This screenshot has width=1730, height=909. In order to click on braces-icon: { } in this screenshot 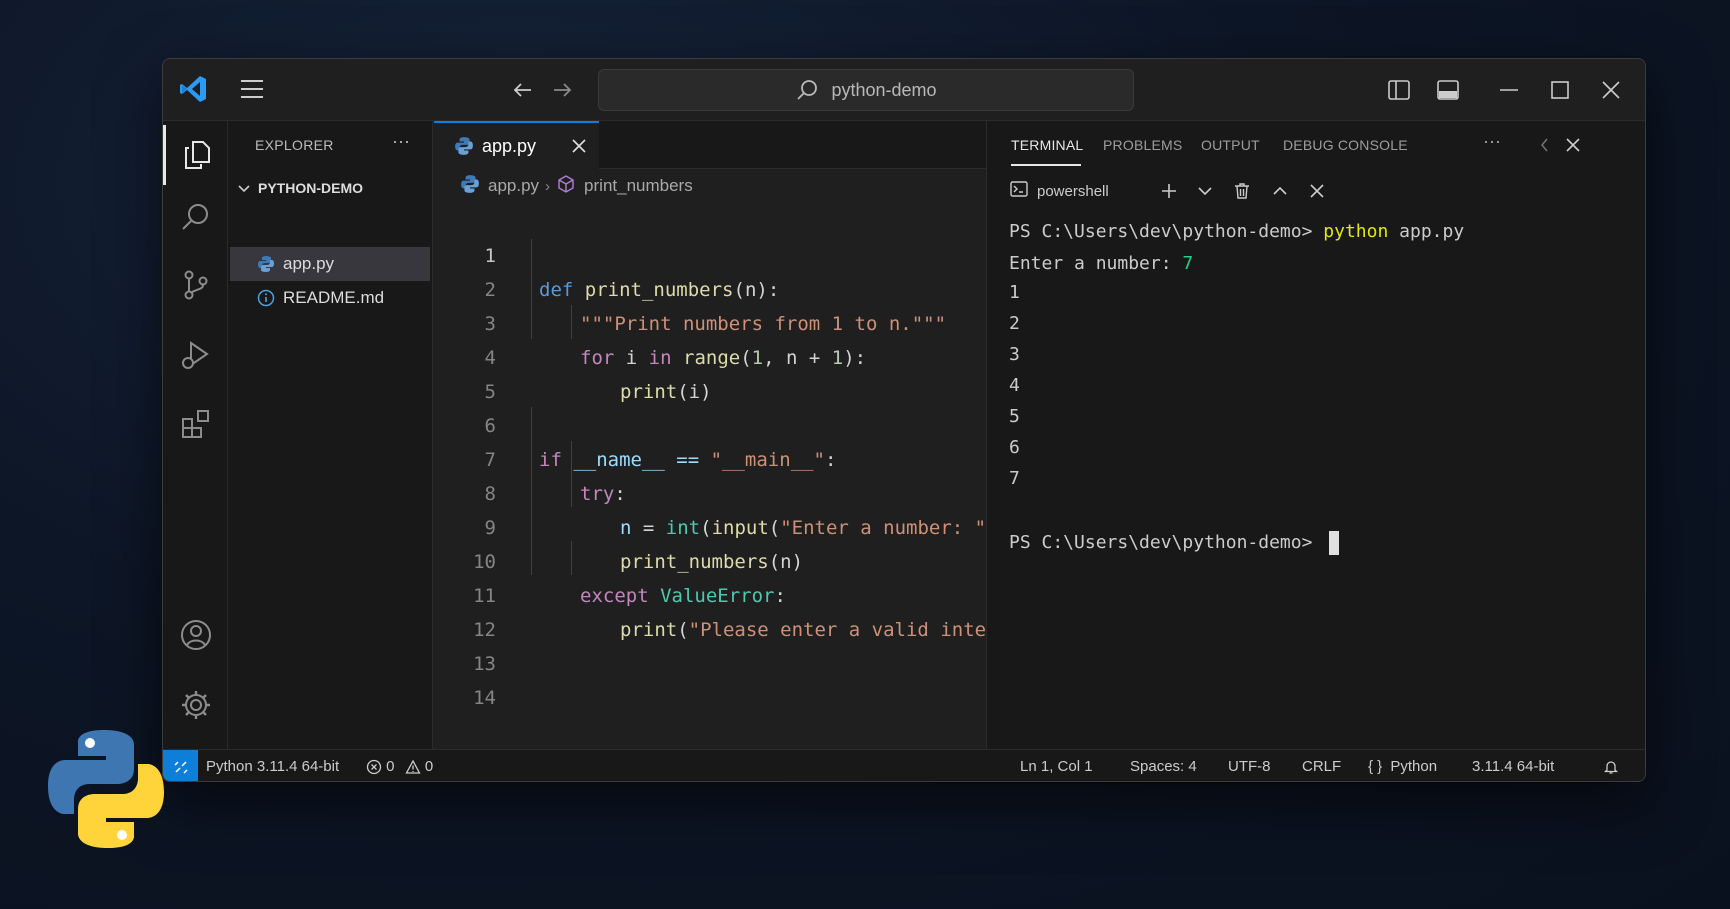, I will do `click(1375, 766)`.